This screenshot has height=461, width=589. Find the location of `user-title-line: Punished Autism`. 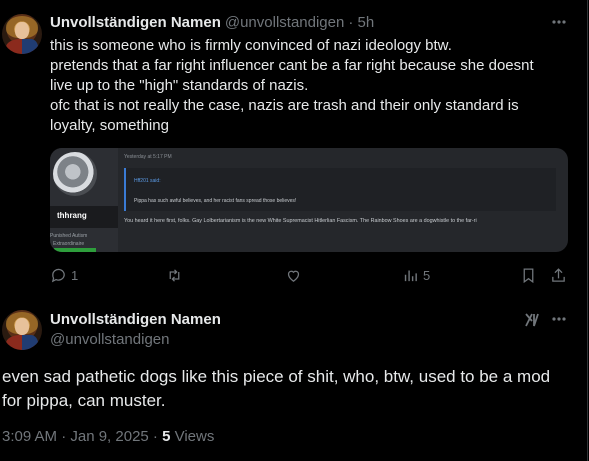

user-title-line: Punished Autism is located at coordinates (69, 236).